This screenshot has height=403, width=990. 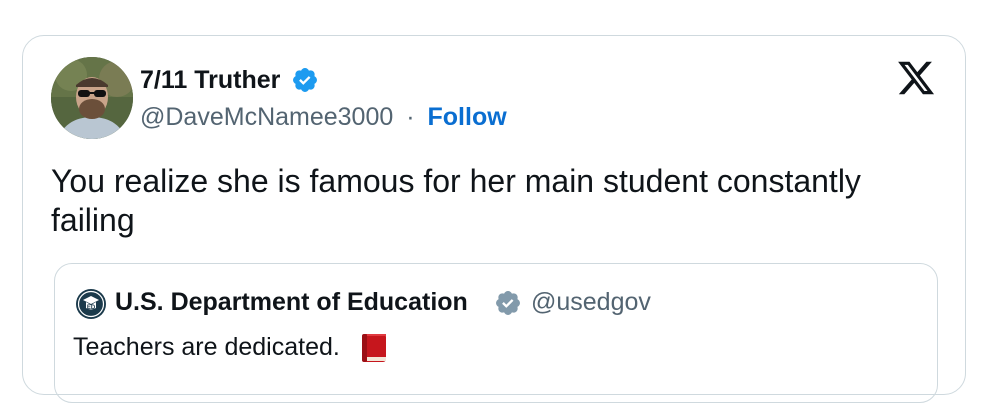 What do you see at coordinates (266, 117) in the screenshot?
I see `author-handle: @DaveMcNamee3000` at bounding box center [266, 117].